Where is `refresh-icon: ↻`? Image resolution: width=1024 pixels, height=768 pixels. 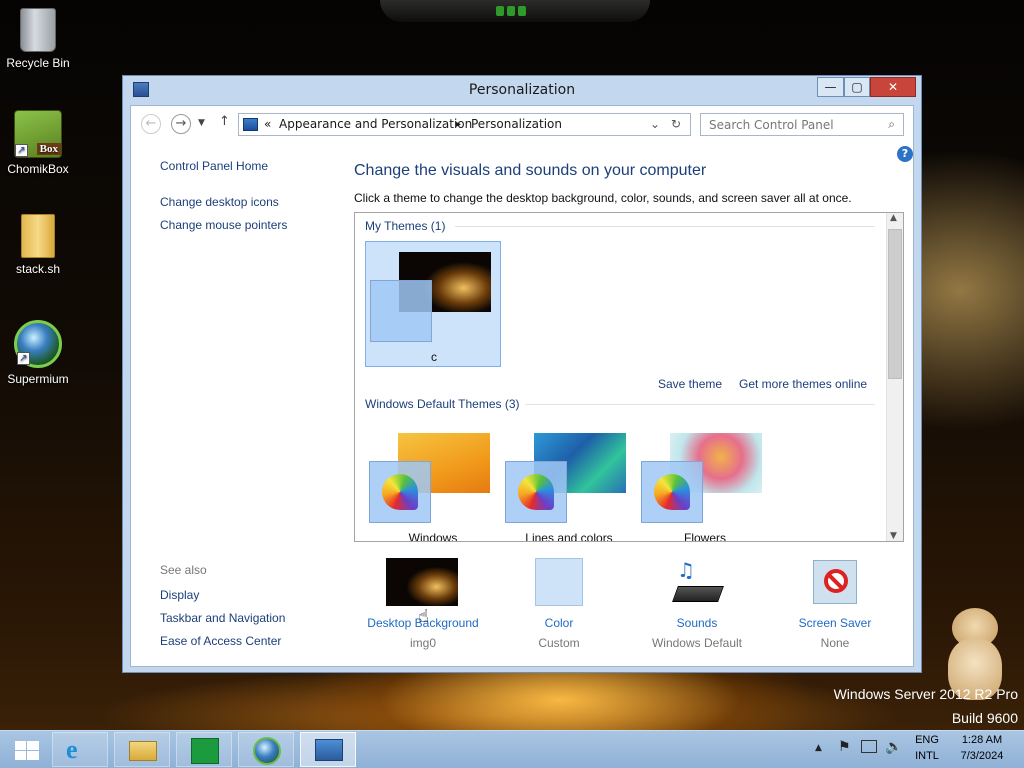
refresh-icon: ↻ is located at coordinates (676, 124).